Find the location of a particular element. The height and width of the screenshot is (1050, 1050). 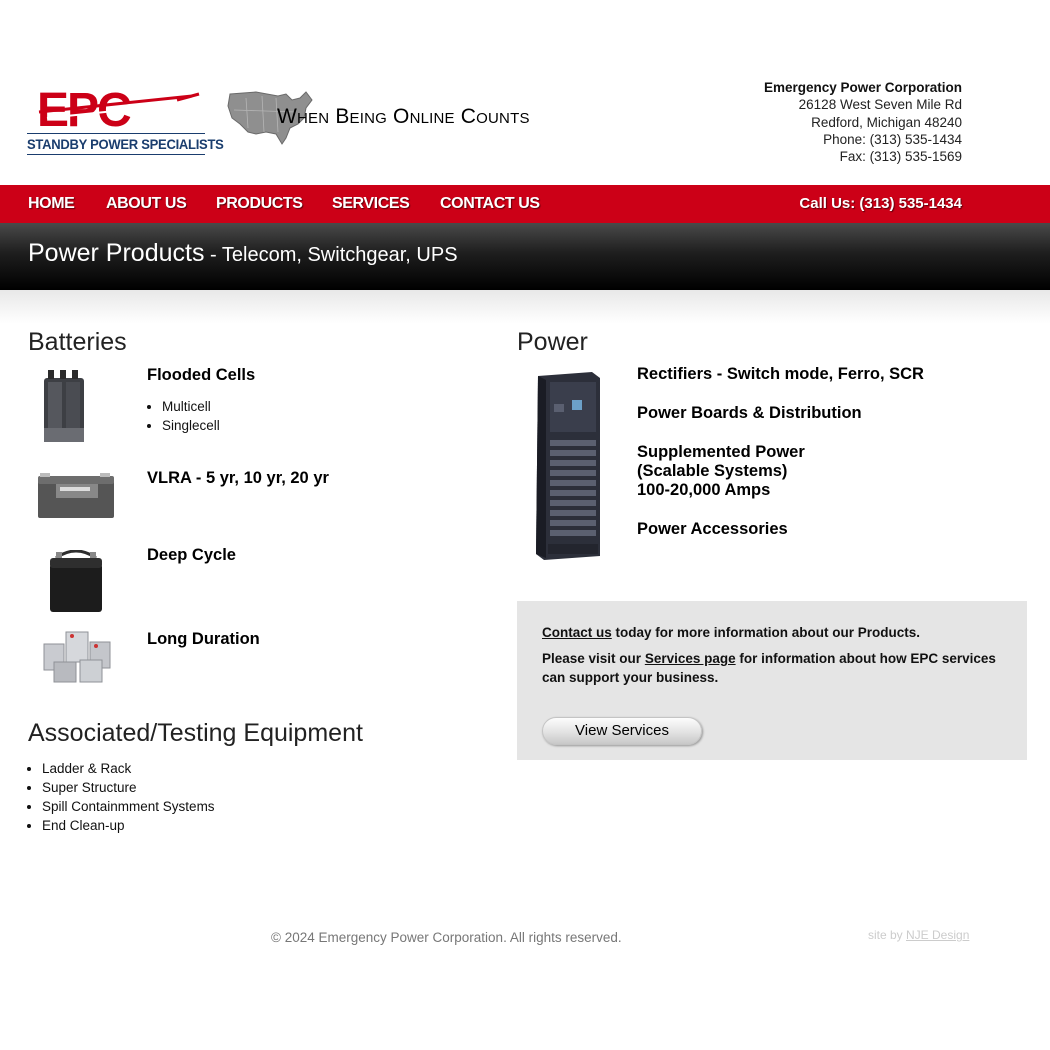

company-city: Redford, Michigan 48240 is located at coordinates (886, 122).